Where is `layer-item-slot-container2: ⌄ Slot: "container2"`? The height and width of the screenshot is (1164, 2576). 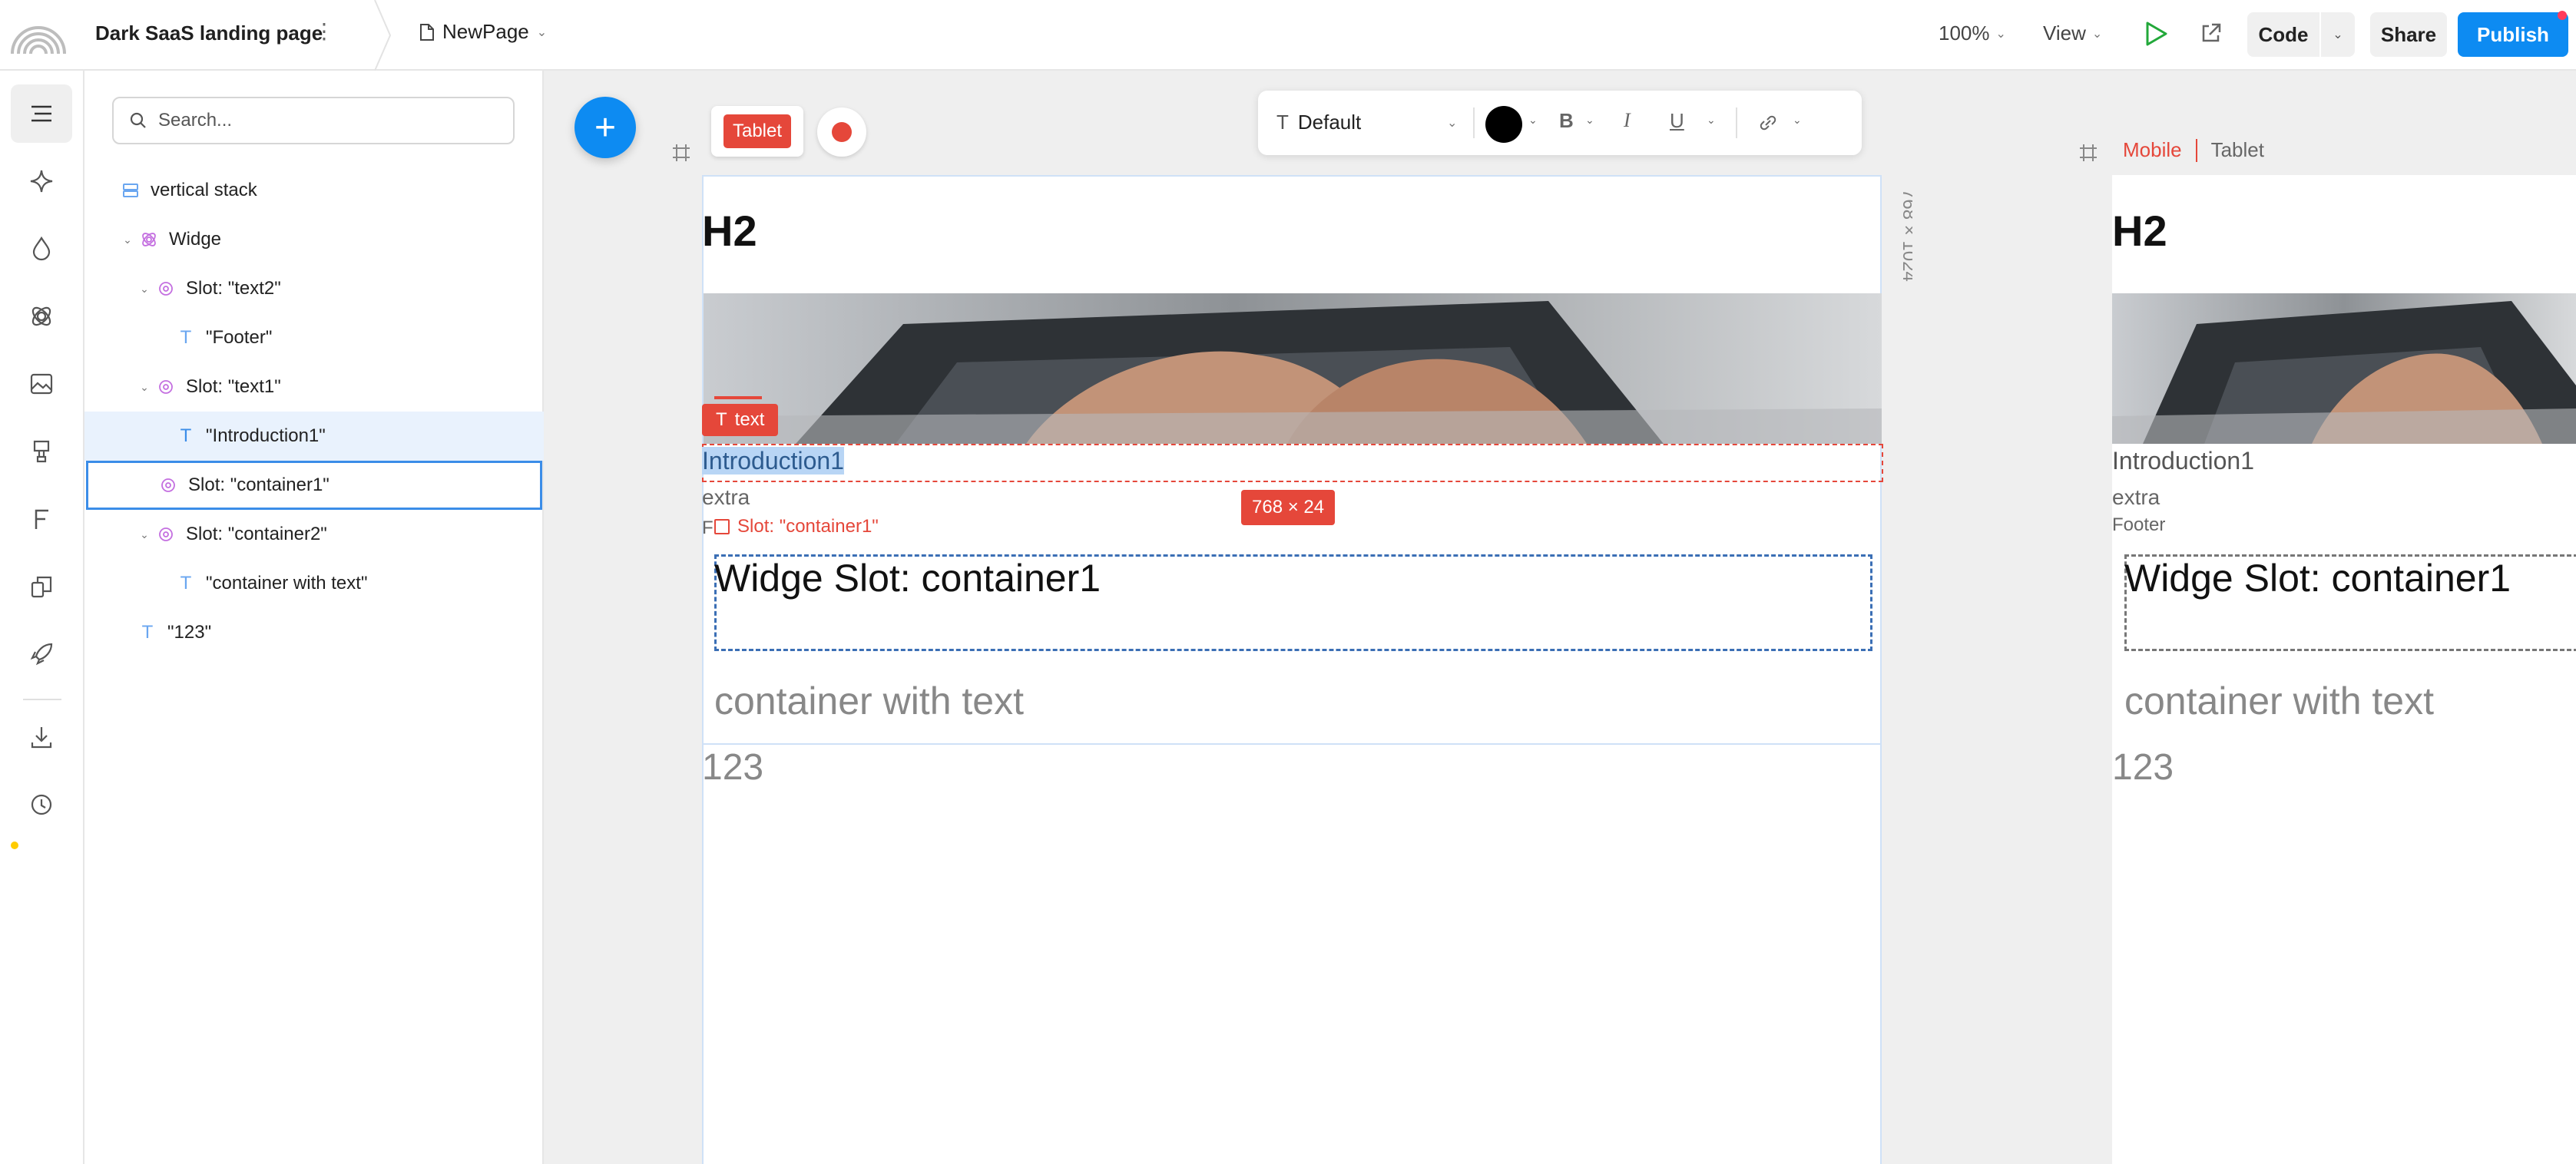
layer-item-slot-container2: ⌄ Slot: "container2" is located at coordinates (314, 534).